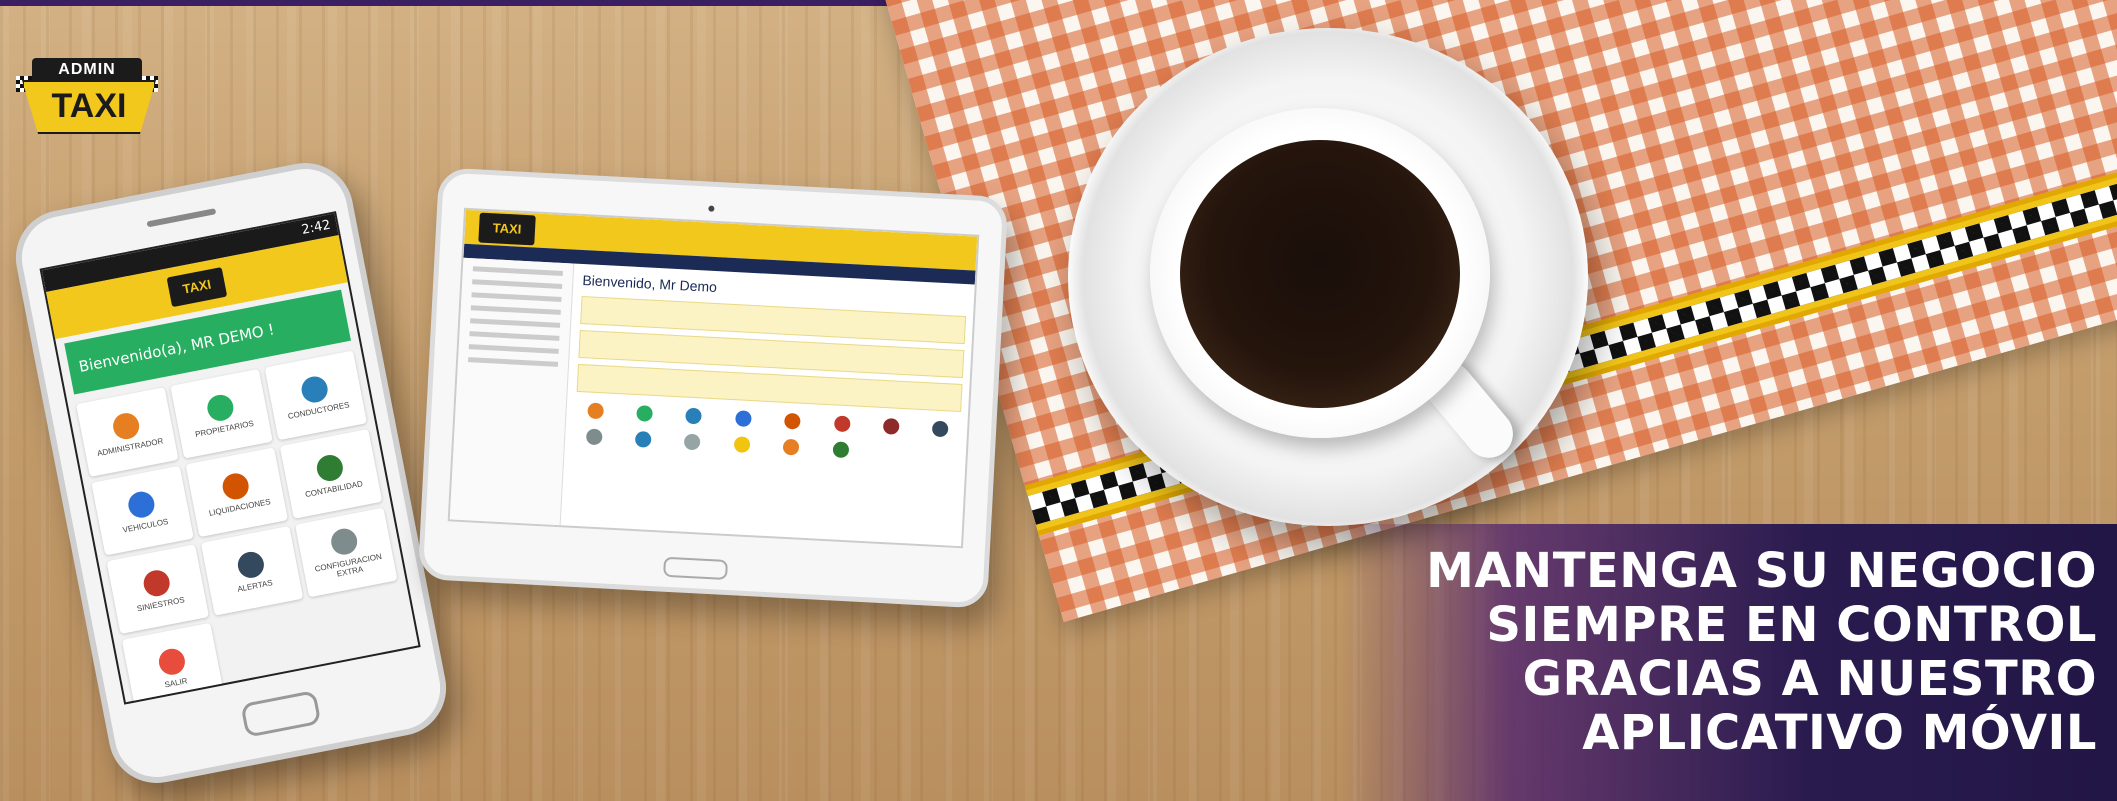 The width and height of the screenshot is (2117, 801). I want to click on menu-tile: SINIESTROS, so click(158, 589).